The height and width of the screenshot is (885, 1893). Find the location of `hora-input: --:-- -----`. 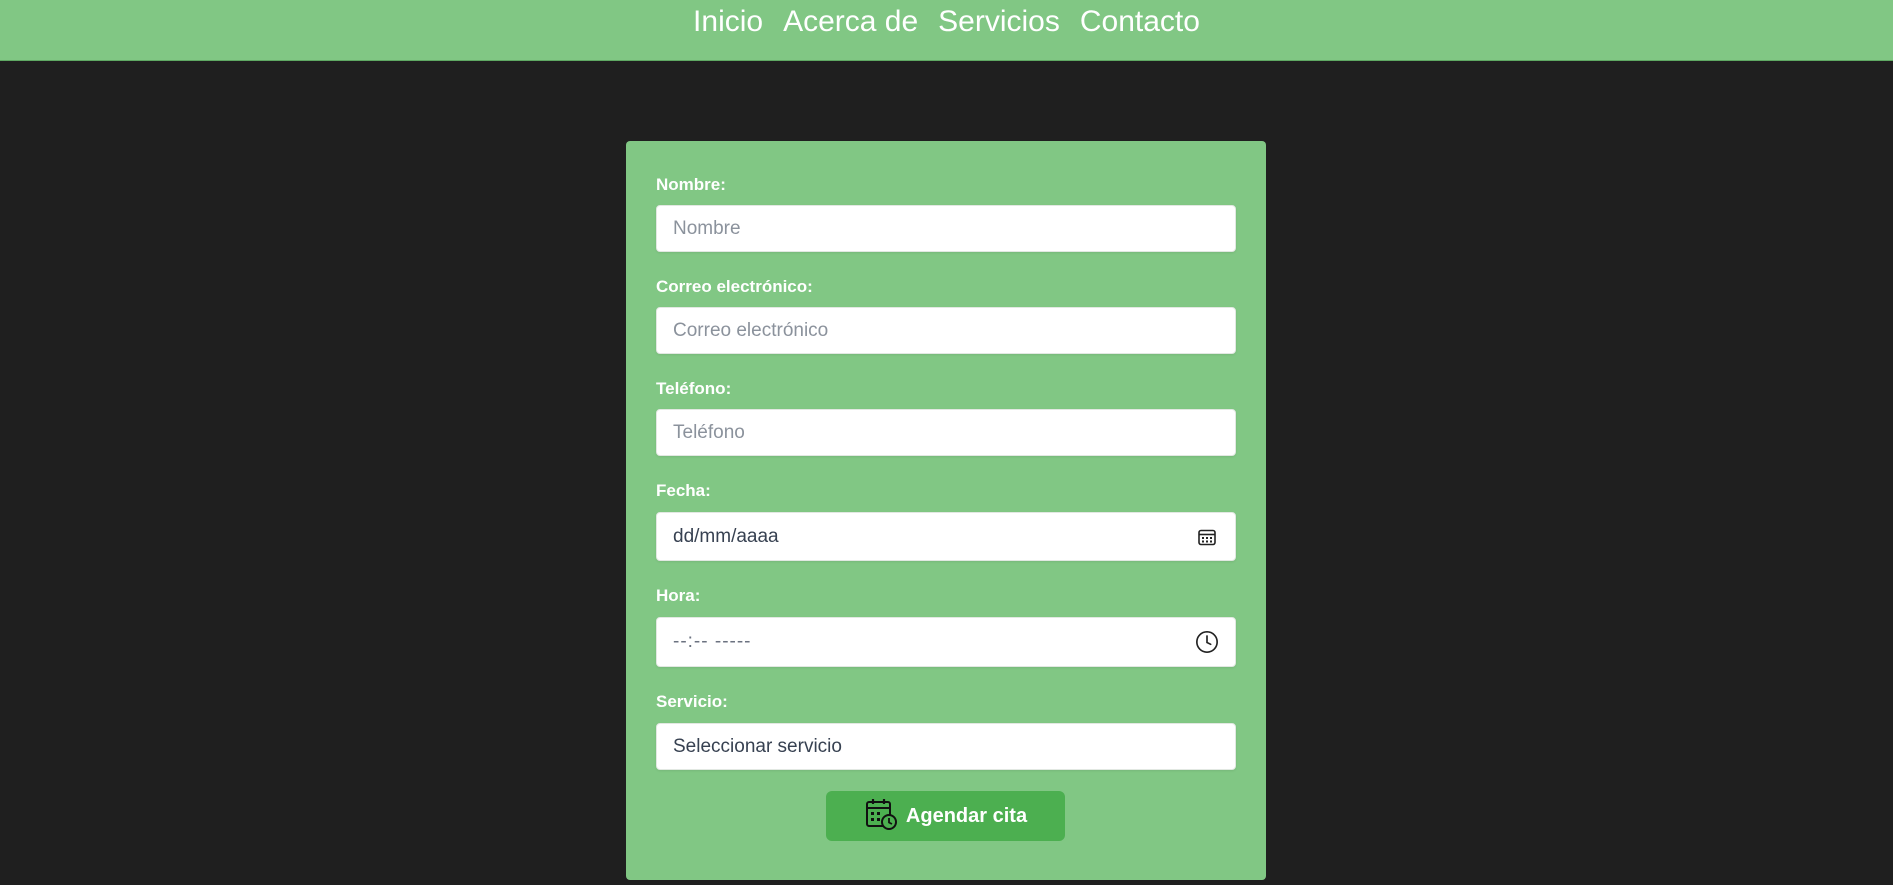

hora-input: --:-- ----- is located at coordinates (946, 642).